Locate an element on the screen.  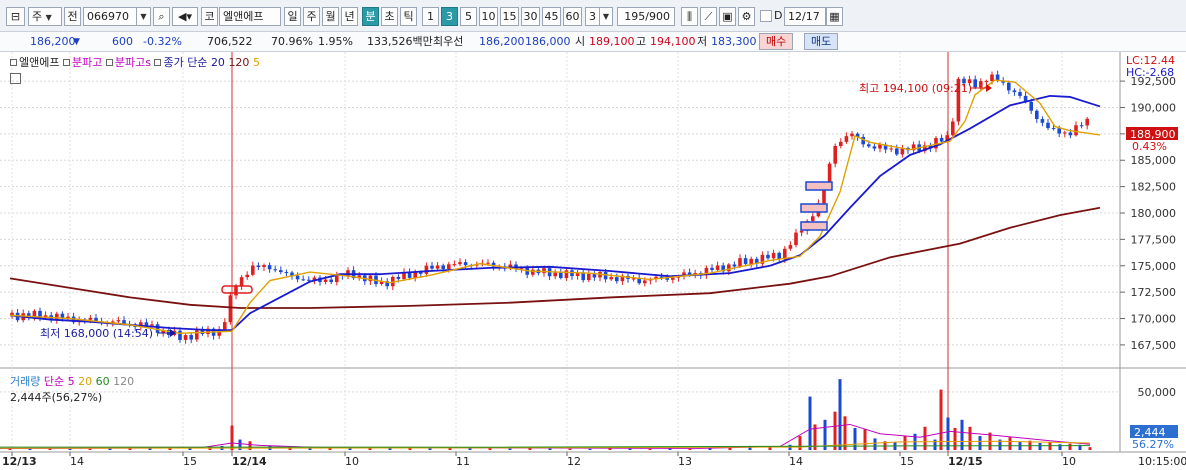
interval-dropdown-button: ▼ is located at coordinates (606, 16).